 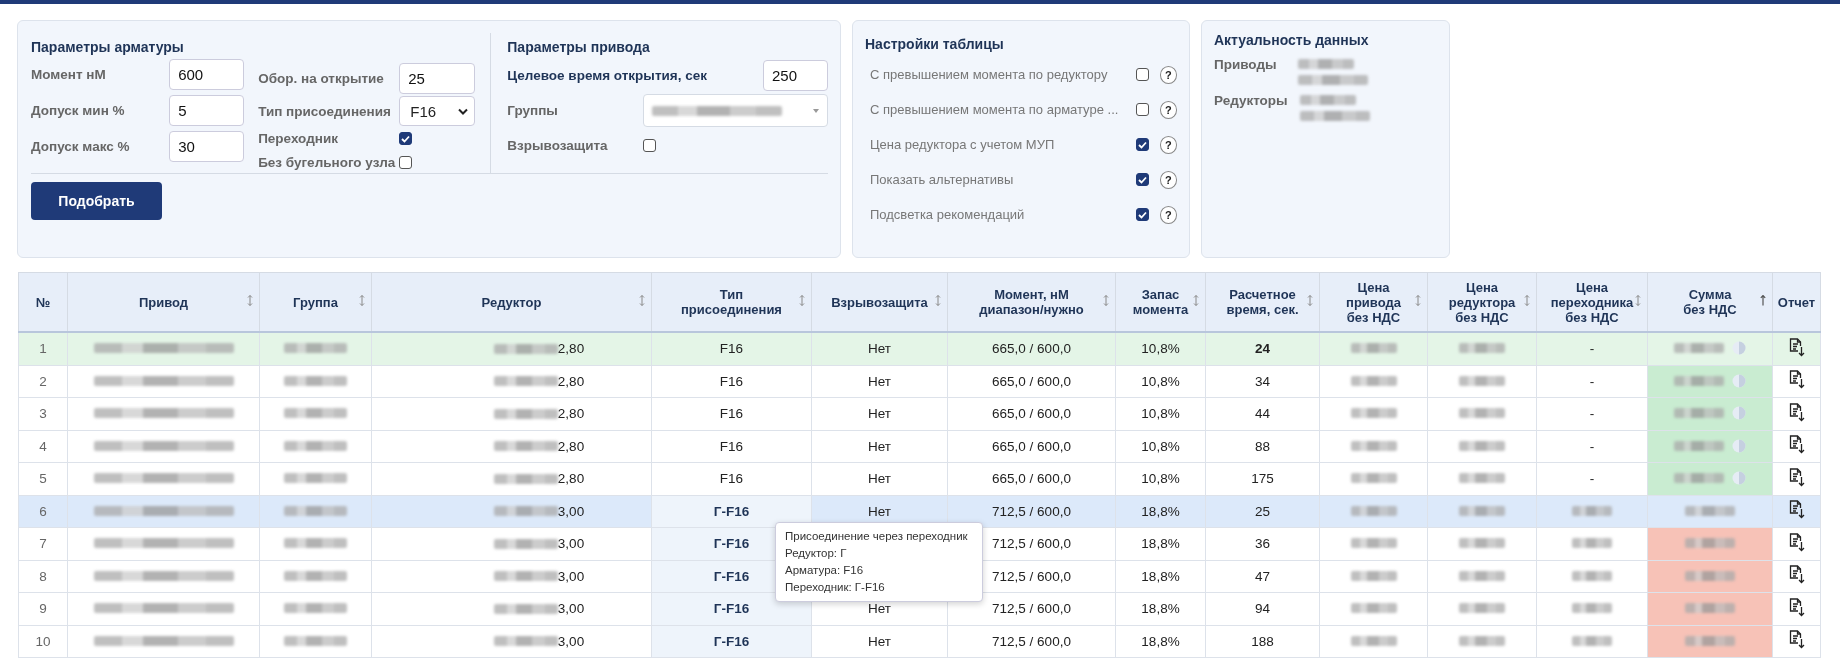 I want to click on text-field: 250, so click(x=795, y=75).